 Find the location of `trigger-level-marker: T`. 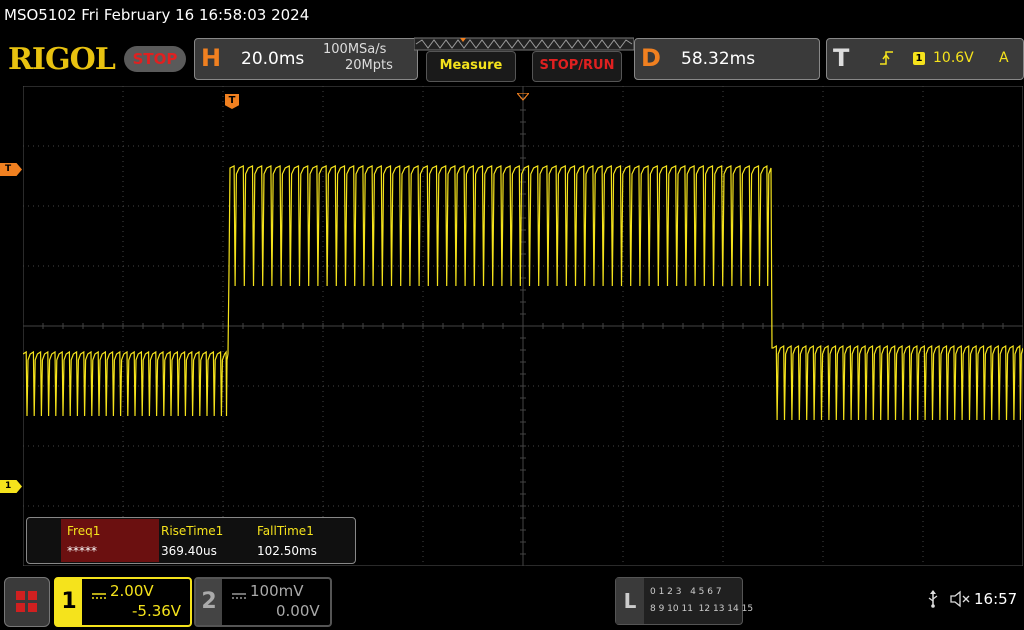

trigger-level-marker: T is located at coordinates (11, 169).